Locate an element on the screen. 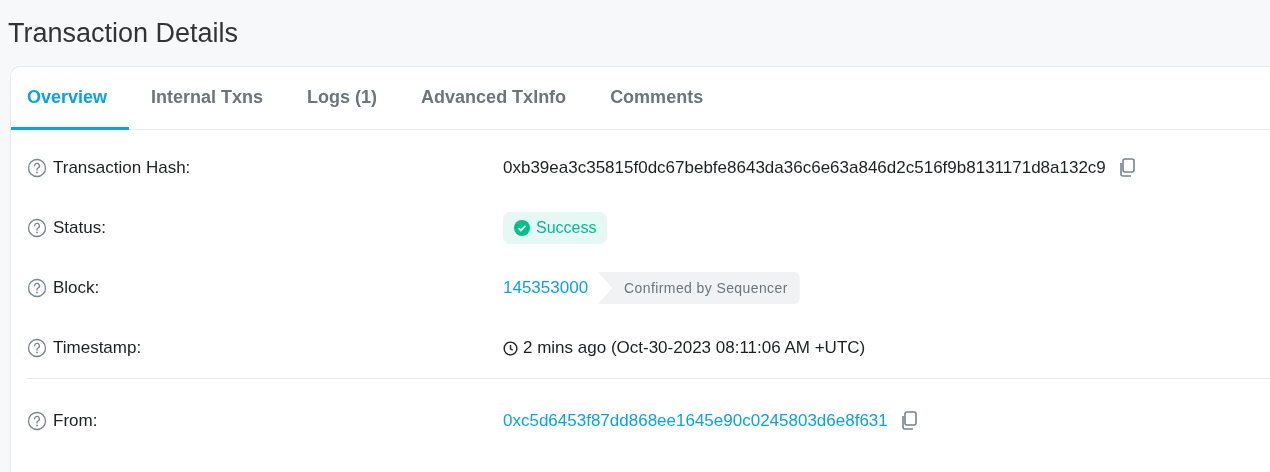 The image size is (1270, 472). confirmation-tag: Confirmed by Sequencer is located at coordinates (699, 288).